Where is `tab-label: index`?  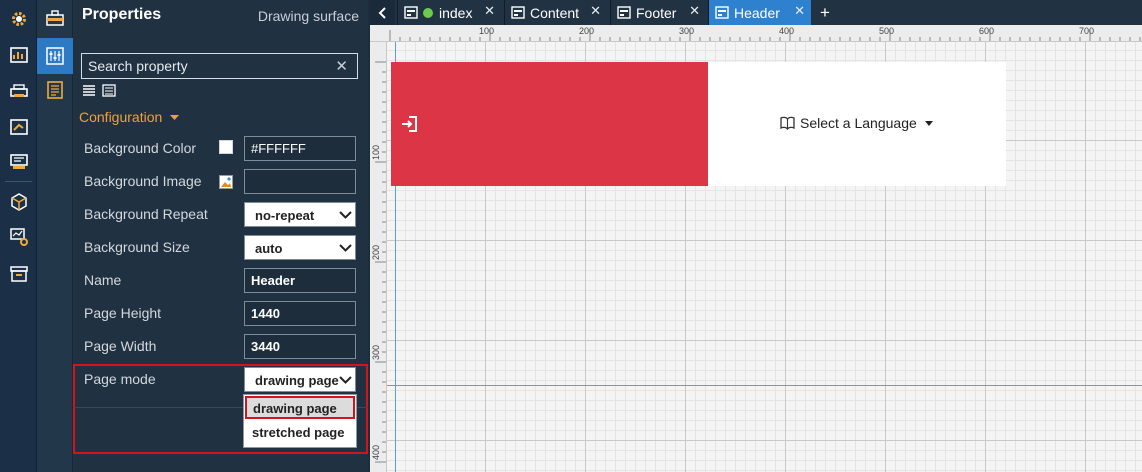
tab-label: index is located at coordinates (456, 12).